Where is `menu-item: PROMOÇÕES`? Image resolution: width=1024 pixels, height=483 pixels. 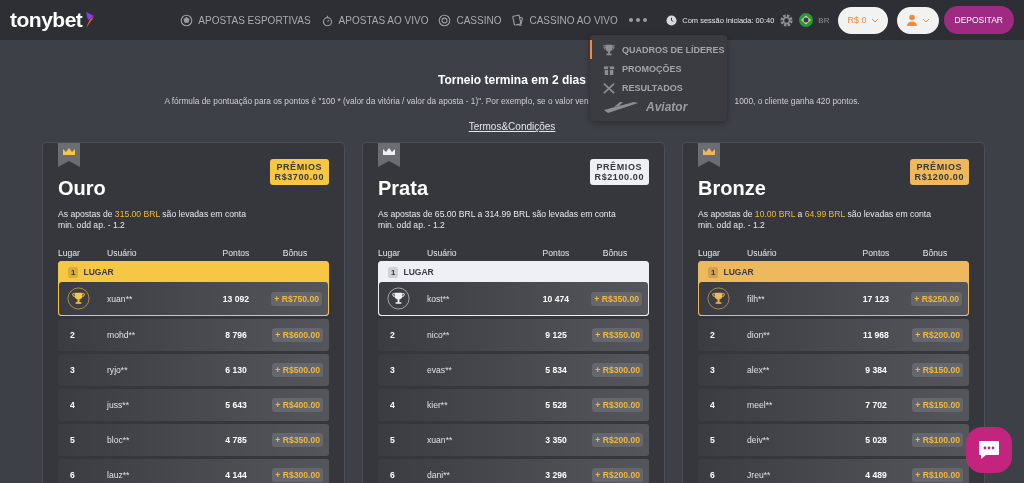
menu-item: PROMOÇÕES is located at coordinates (658, 68).